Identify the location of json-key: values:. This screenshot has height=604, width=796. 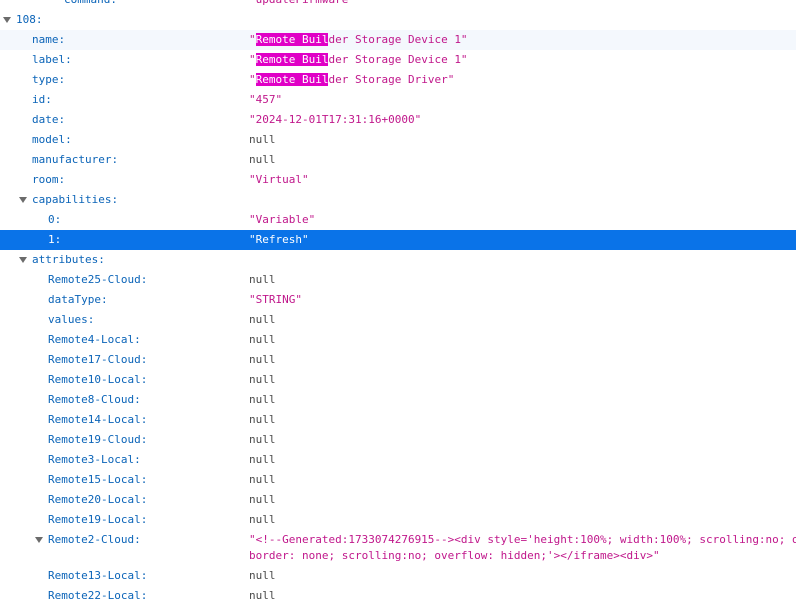
(71, 319).